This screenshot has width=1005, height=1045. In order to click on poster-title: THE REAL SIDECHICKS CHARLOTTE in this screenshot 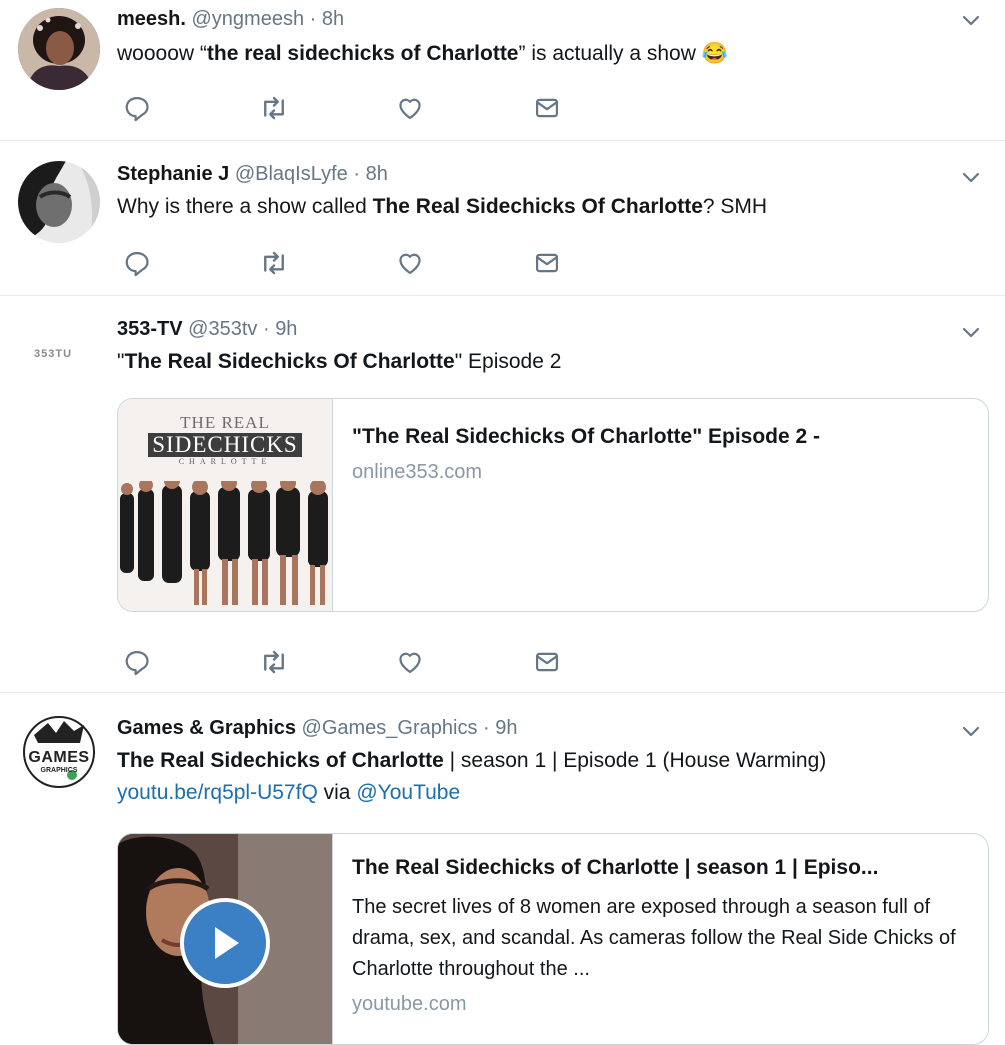, I will do `click(225, 439)`.